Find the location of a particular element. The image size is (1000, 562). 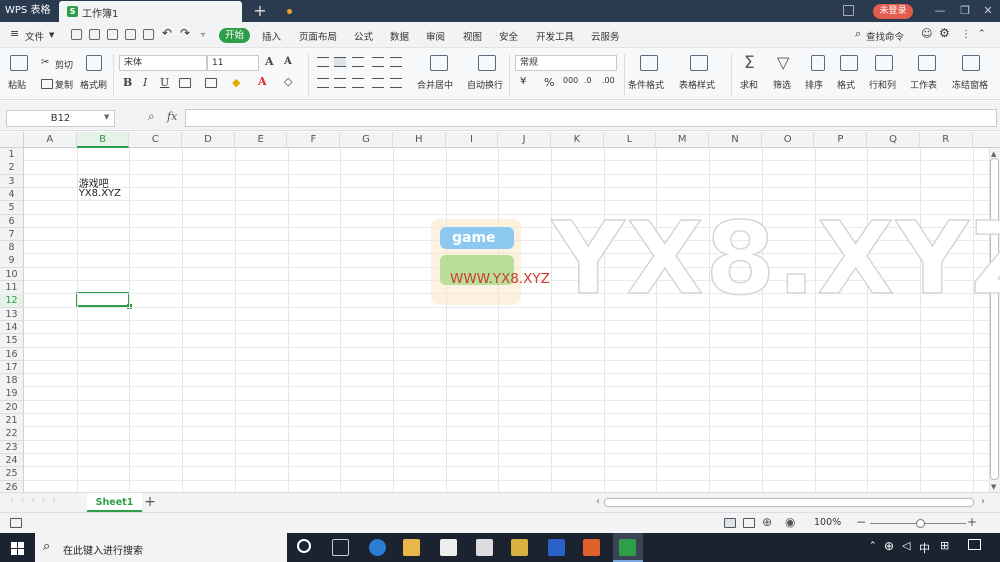

tab-home: 开始 is located at coordinates (234, 35).